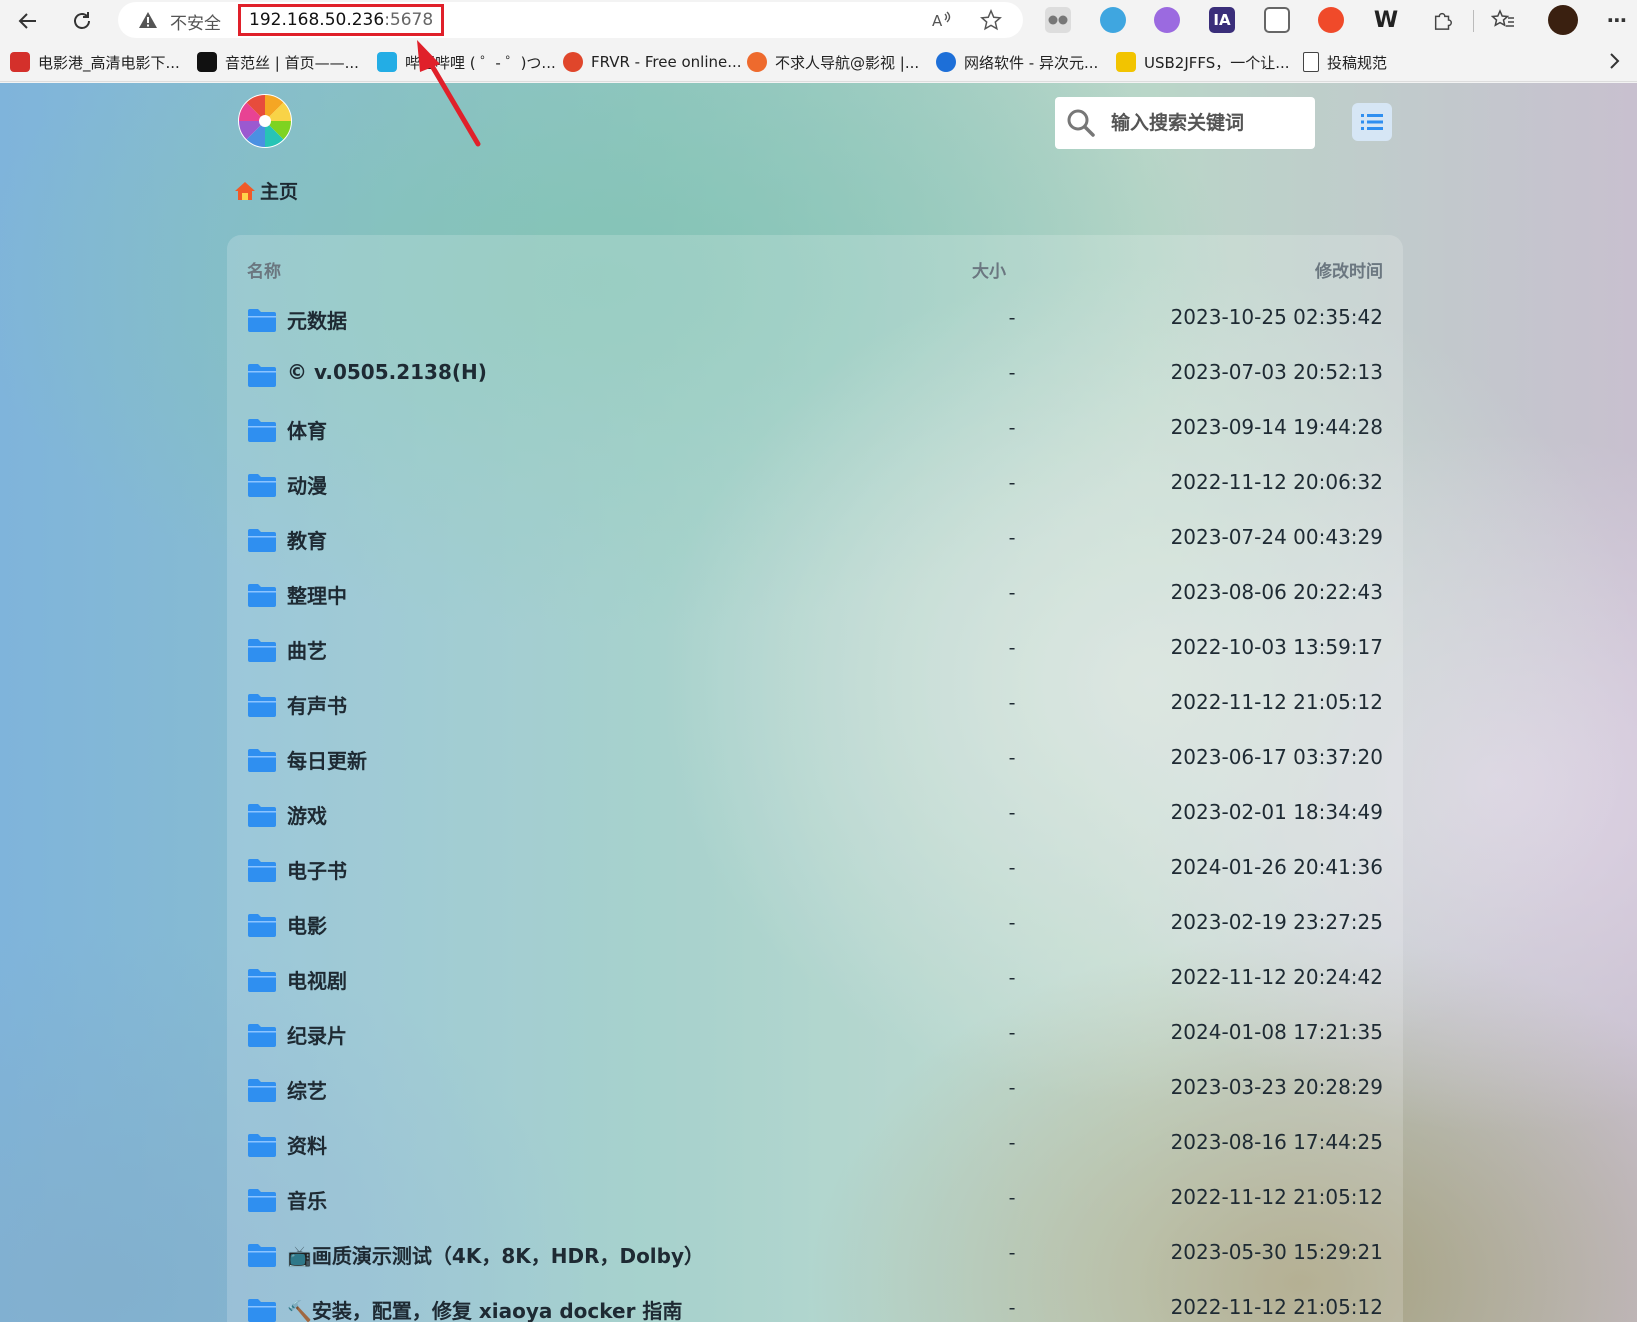 This screenshot has height=1322, width=1637. What do you see at coordinates (815, 650) in the screenshot?
I see `file-row: 曲艺 - 2022-10-03 13:59:17` at bounding box center [815, 650].